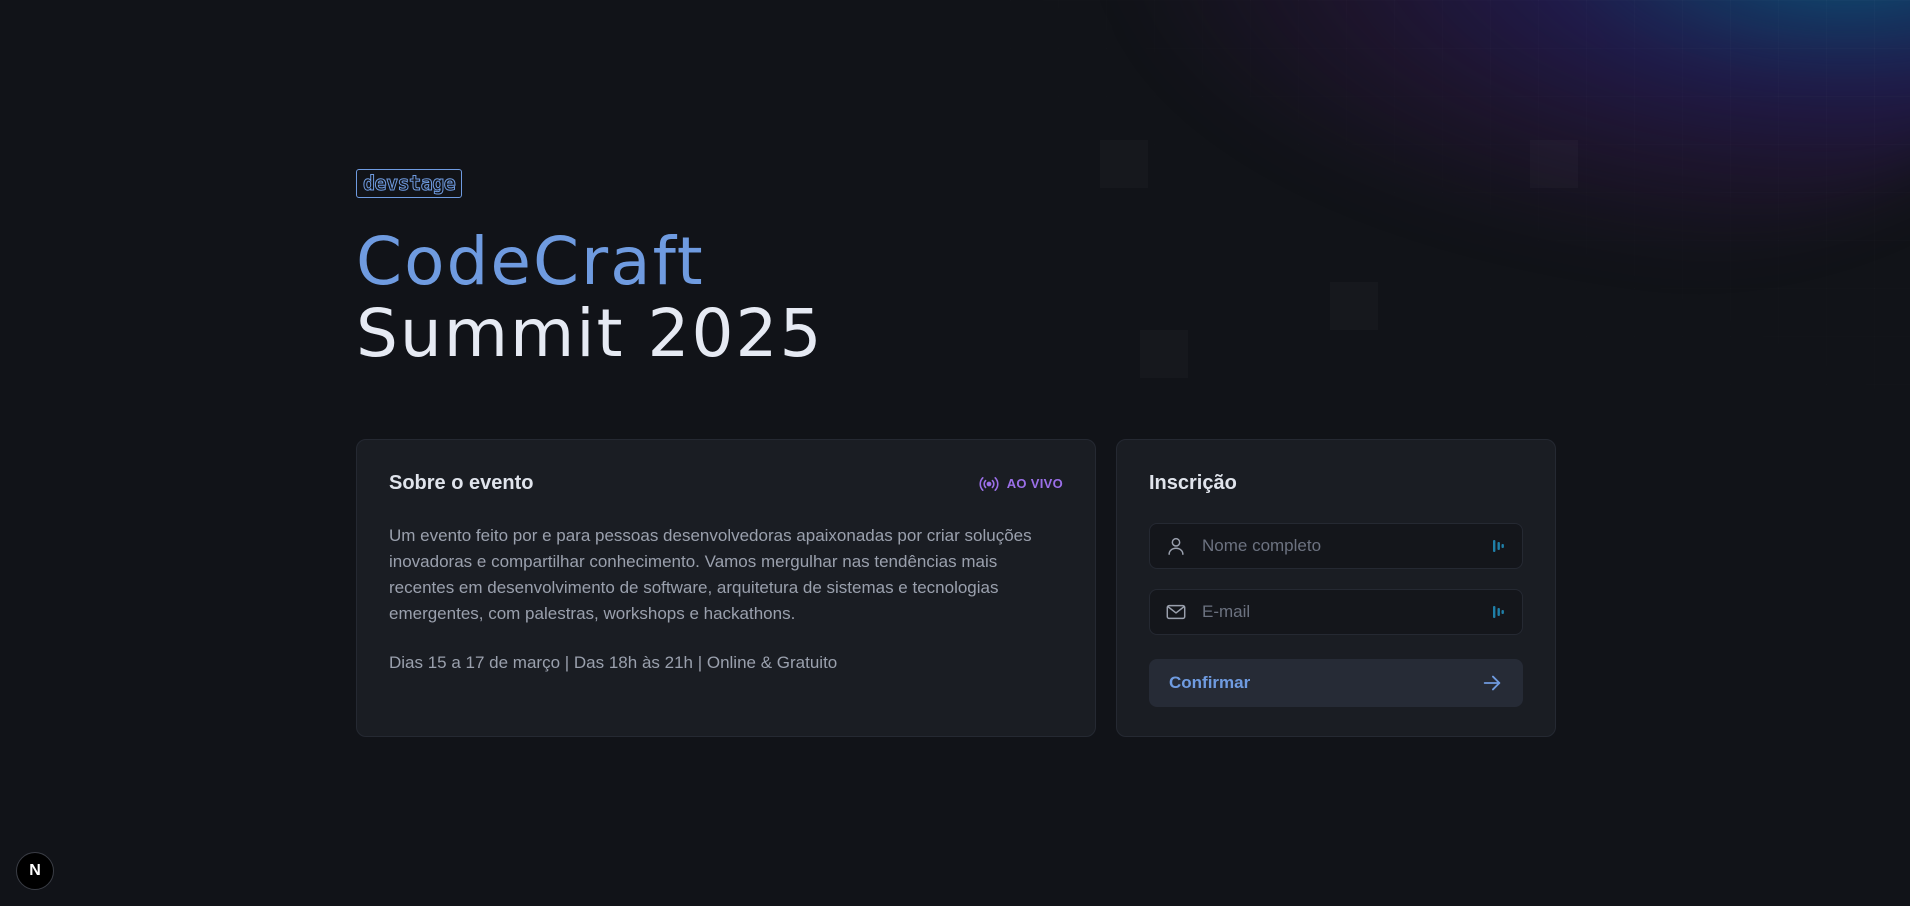 The width and height of the screenshot is (1910, 906). Describe the element at coordinates (989, 483) in the screenshot. I see `broadcast-icon` at that location.